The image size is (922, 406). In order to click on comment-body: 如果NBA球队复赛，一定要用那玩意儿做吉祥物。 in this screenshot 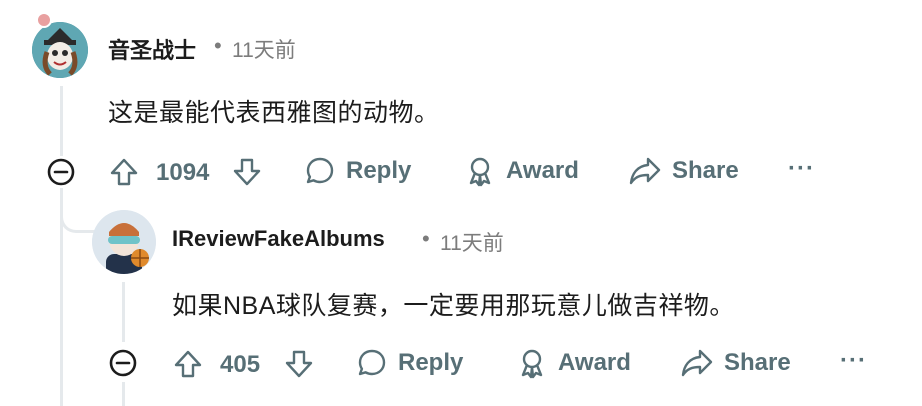, I will do `click(453, 306)`.